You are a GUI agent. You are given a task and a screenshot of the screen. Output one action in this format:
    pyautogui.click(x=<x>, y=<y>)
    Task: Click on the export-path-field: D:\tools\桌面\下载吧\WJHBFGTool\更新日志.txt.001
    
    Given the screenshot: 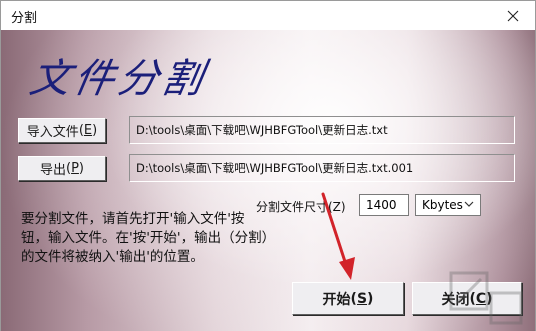 What is the action you would take?
    pyautogui.click(x=322, y=168)
    